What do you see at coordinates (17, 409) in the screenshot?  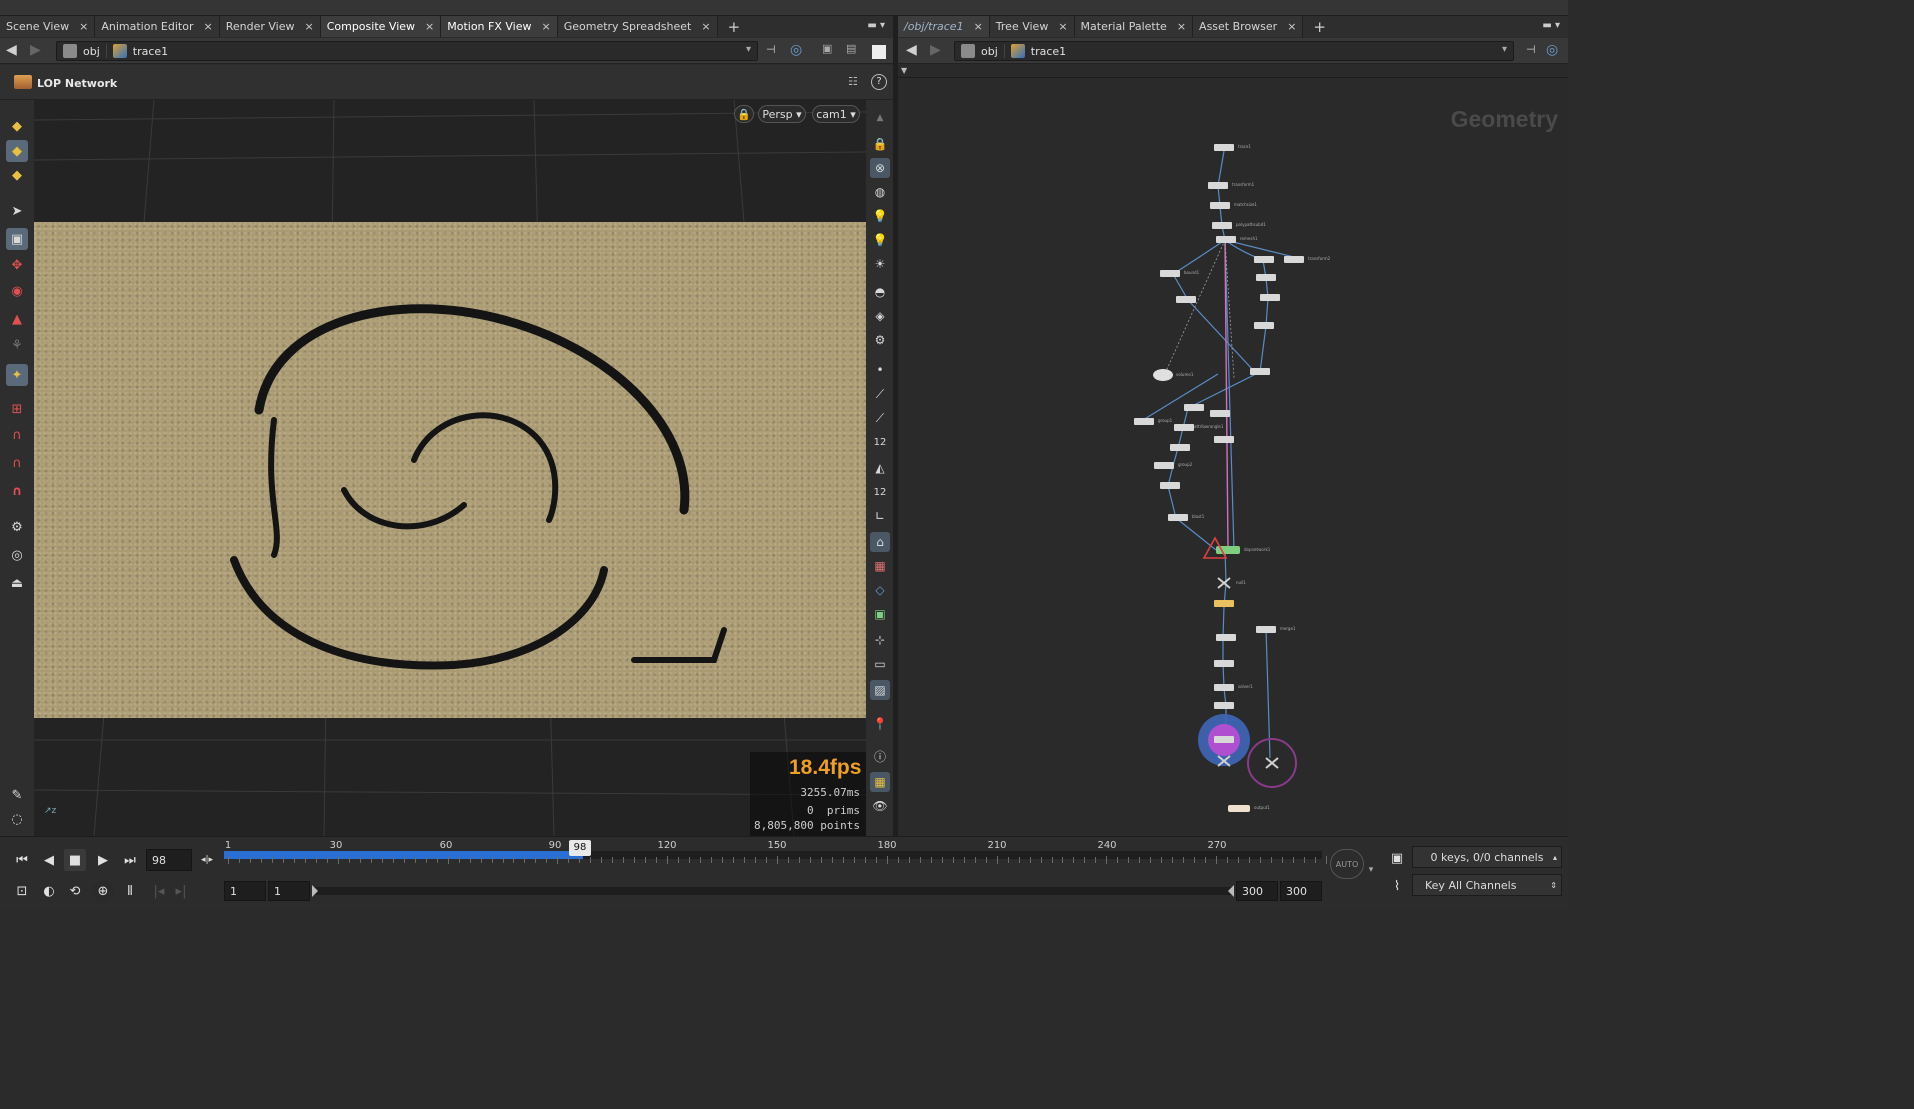 I see `snap-grid-icon: ⊞` at bounding box center [17, 409].